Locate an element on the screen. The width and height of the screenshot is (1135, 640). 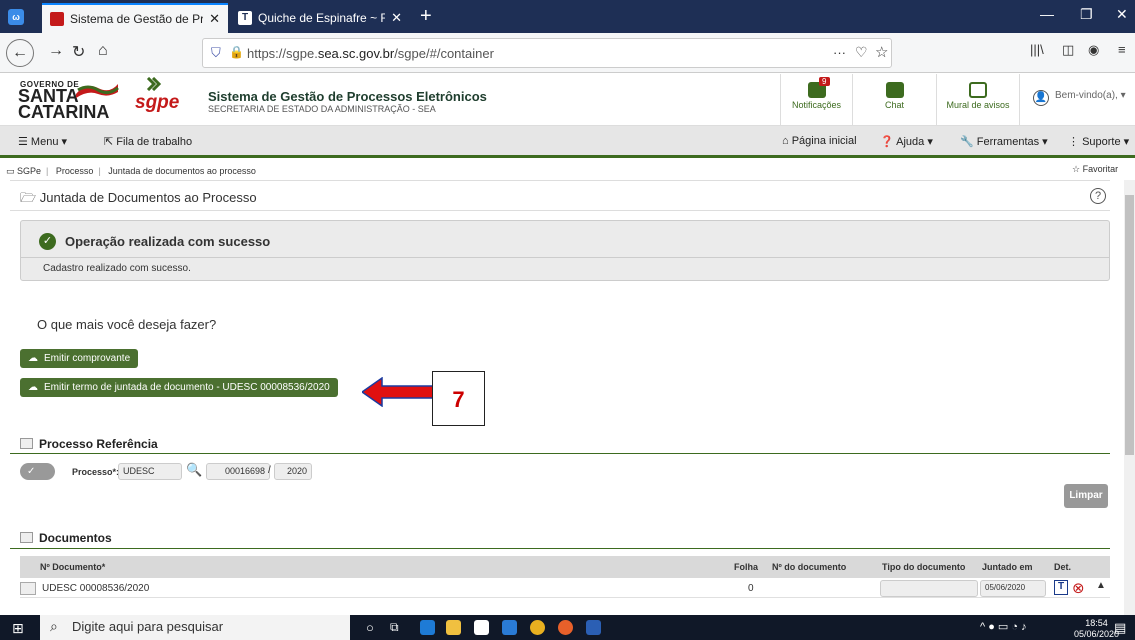
question-icon: ❓ is located at coordinates (887, 142).